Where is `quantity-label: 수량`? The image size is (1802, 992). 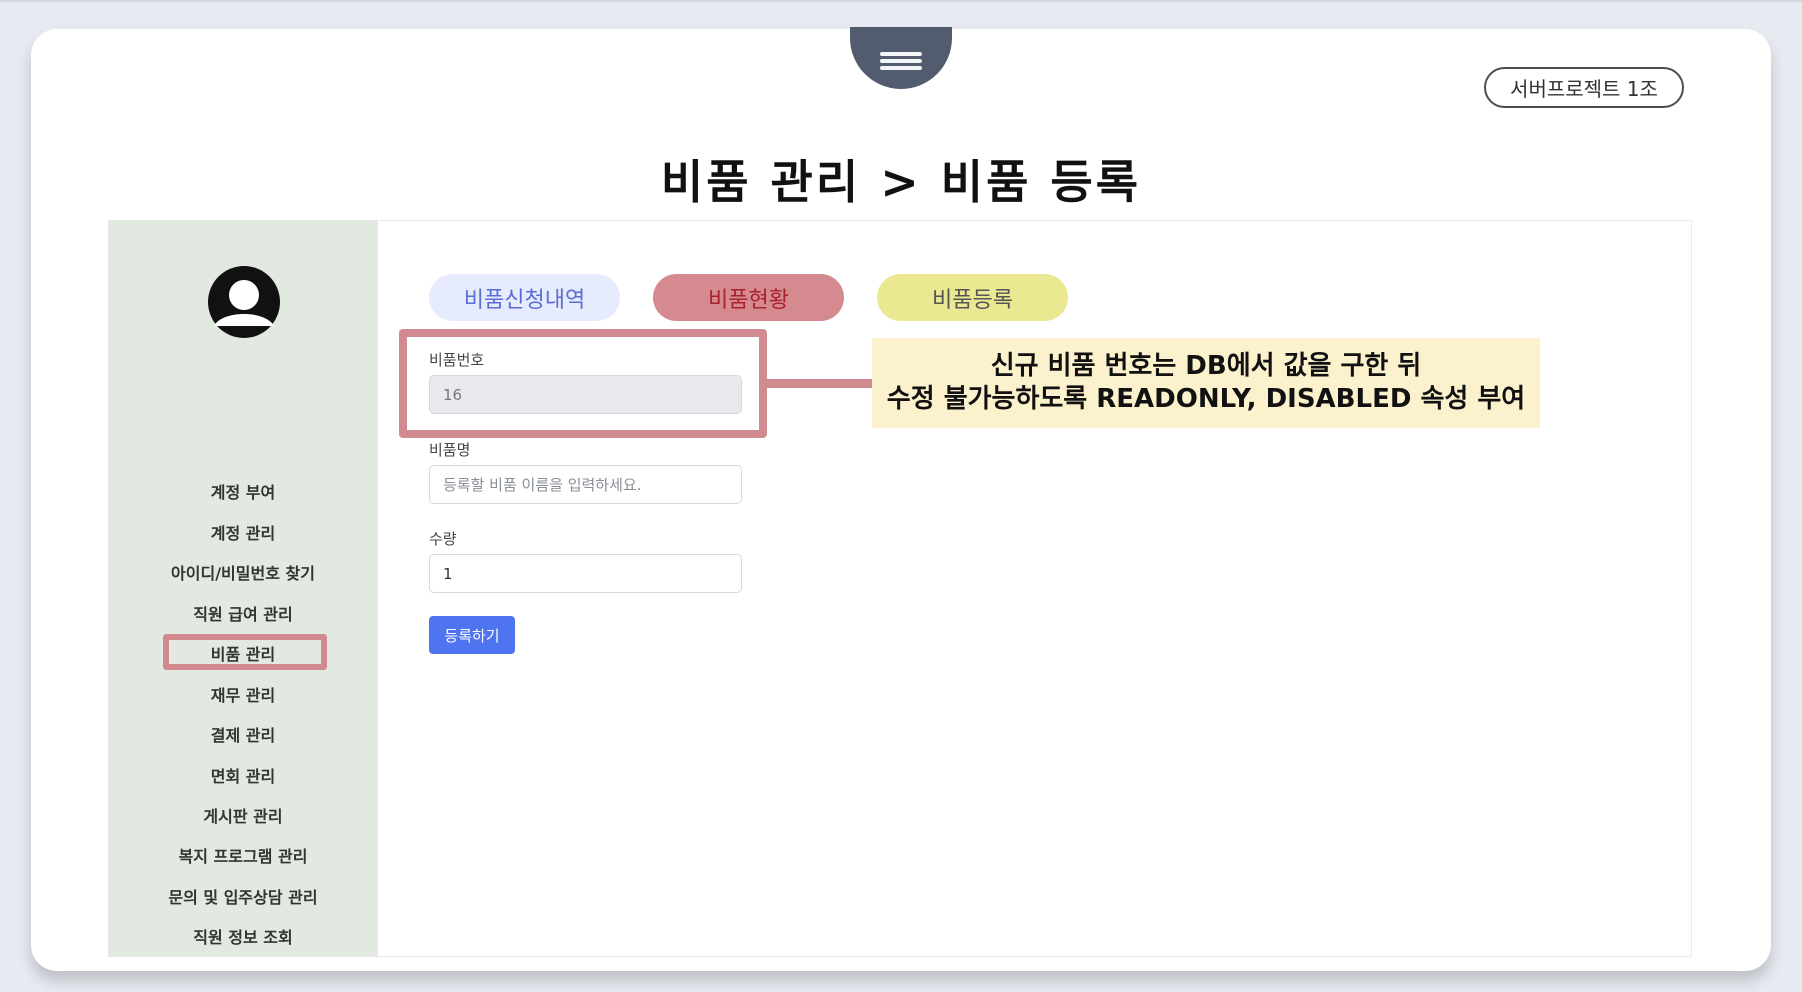 quantity-label: 수량 is located at coordinates (443, 539).